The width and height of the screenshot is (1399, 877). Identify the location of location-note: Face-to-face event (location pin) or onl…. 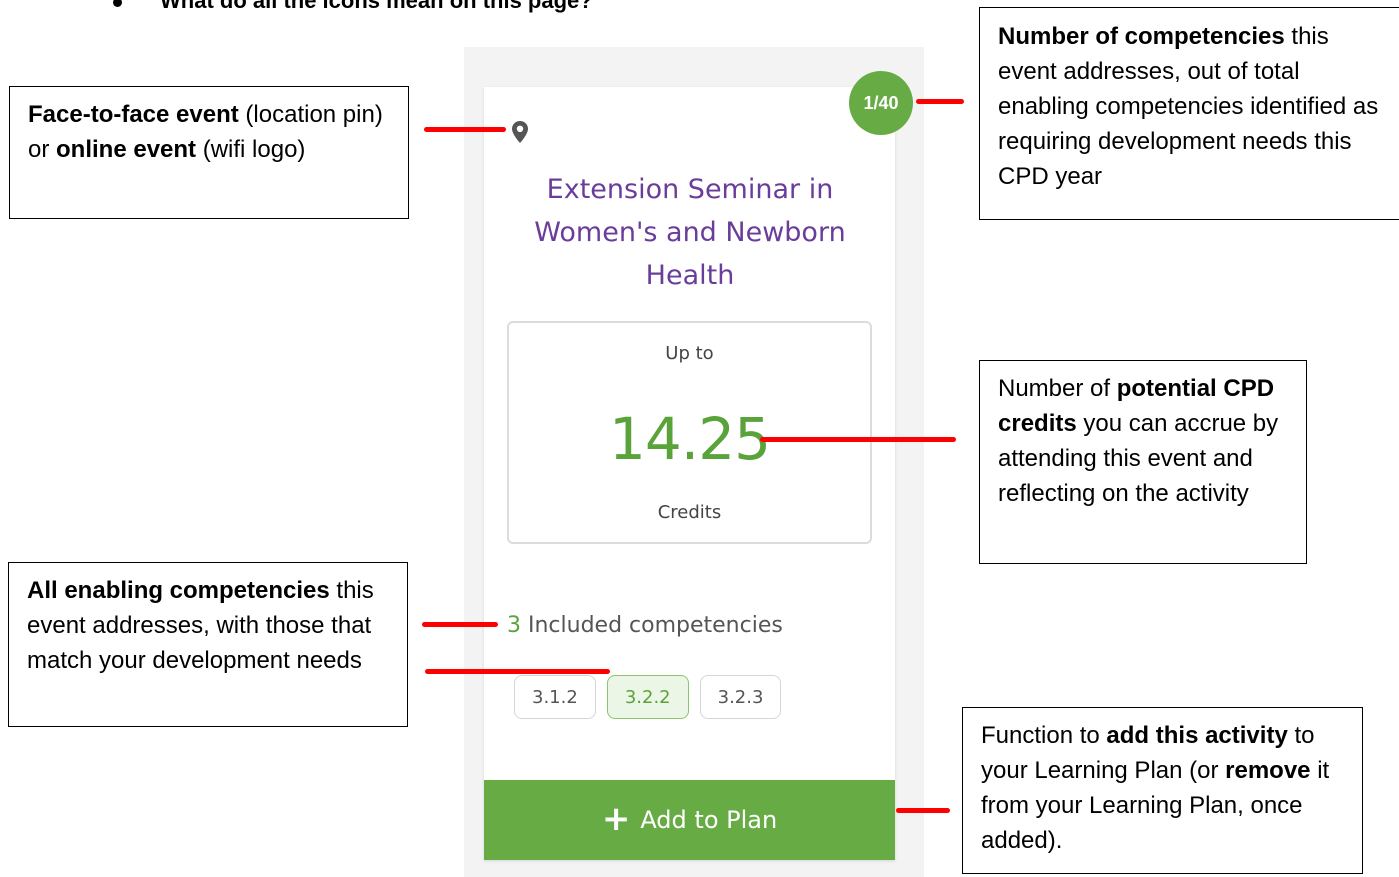
(209, 152).